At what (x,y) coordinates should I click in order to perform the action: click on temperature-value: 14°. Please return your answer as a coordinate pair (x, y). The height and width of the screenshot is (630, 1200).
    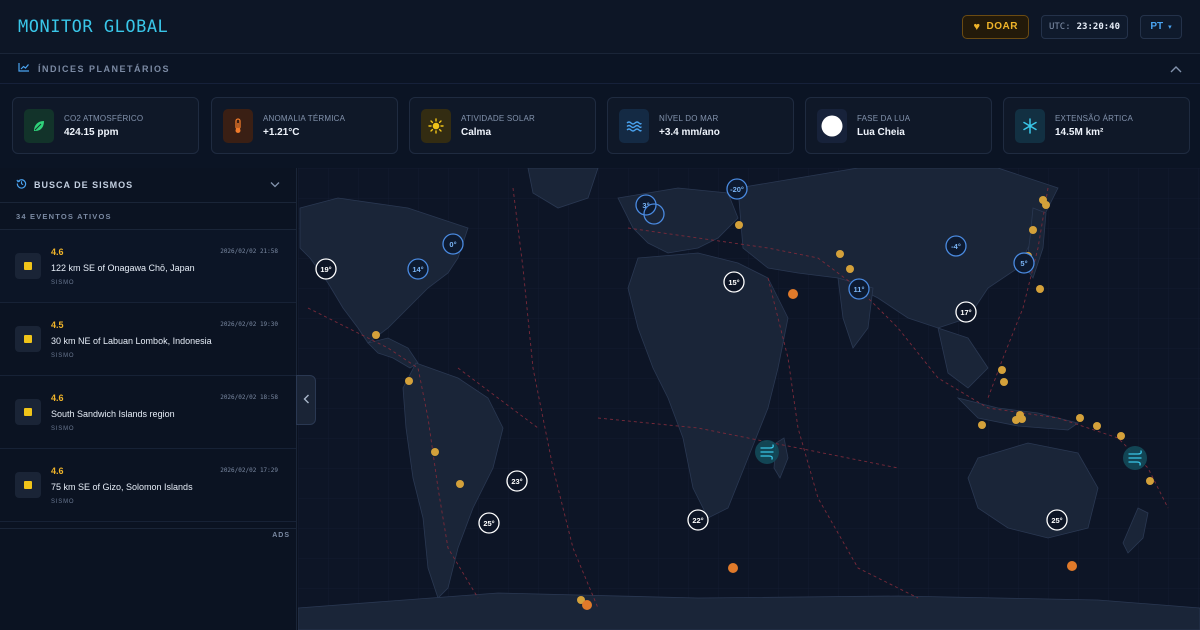
    Looking at the image, I should click on (417, 269).